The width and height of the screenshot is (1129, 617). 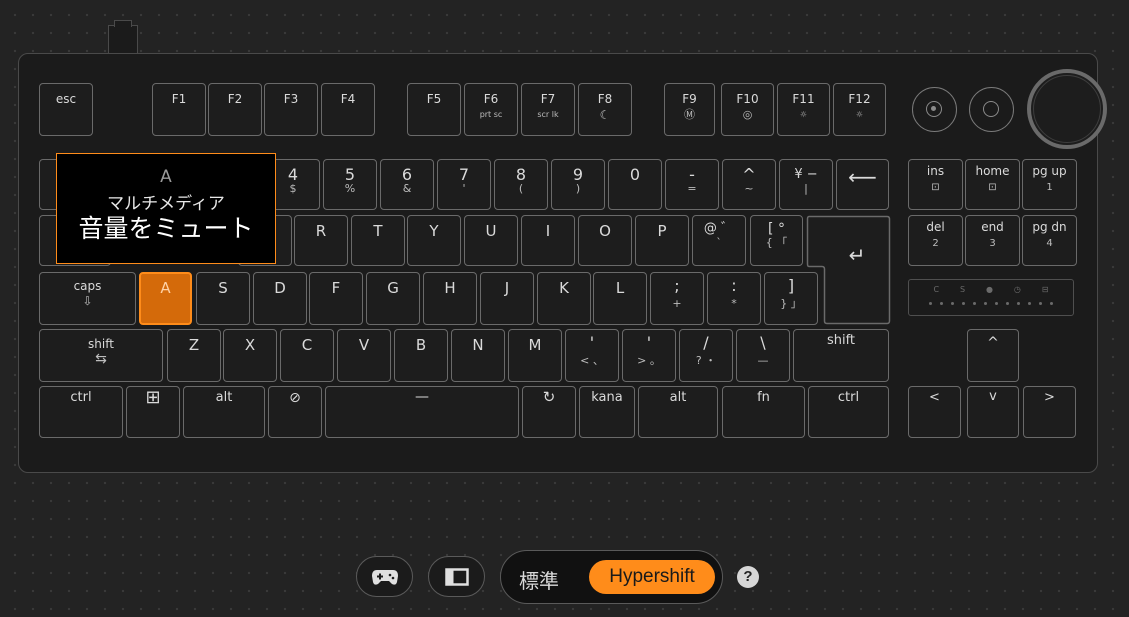 I want to click on key-b: B, so click(x=421, y=355).